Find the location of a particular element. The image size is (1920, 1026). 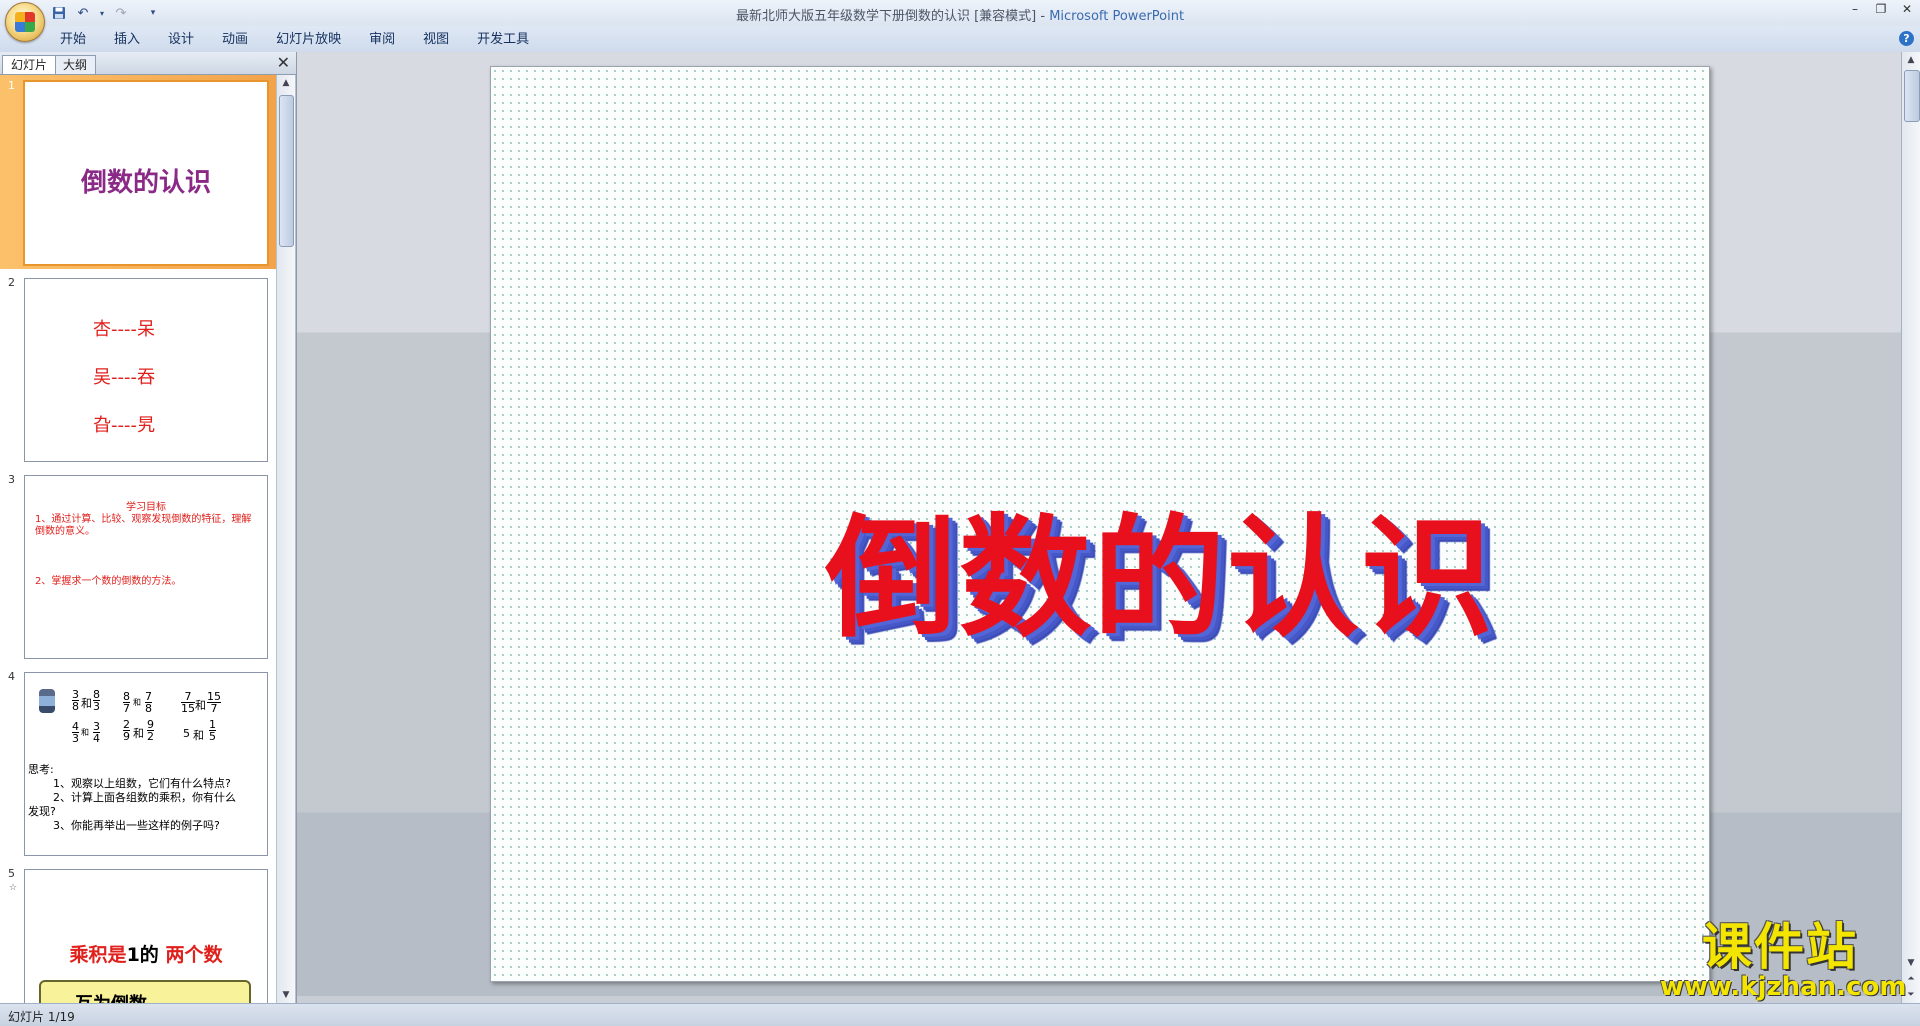

slide-number: 3 is located at coordinates (11, 479).